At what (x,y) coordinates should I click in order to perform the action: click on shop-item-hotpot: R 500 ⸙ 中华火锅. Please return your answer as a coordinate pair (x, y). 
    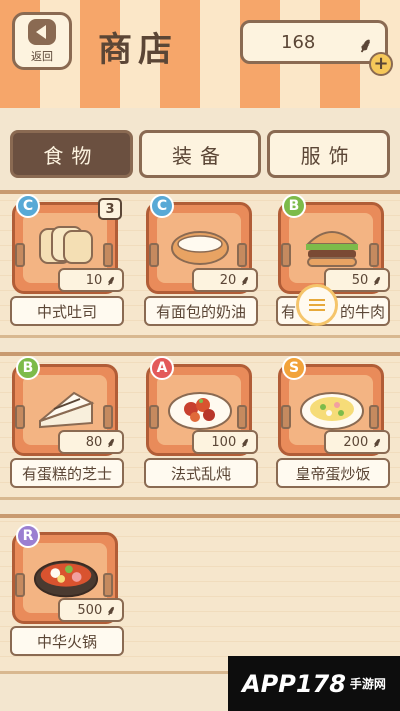
    Looking at the image, I should click on (66, 595).